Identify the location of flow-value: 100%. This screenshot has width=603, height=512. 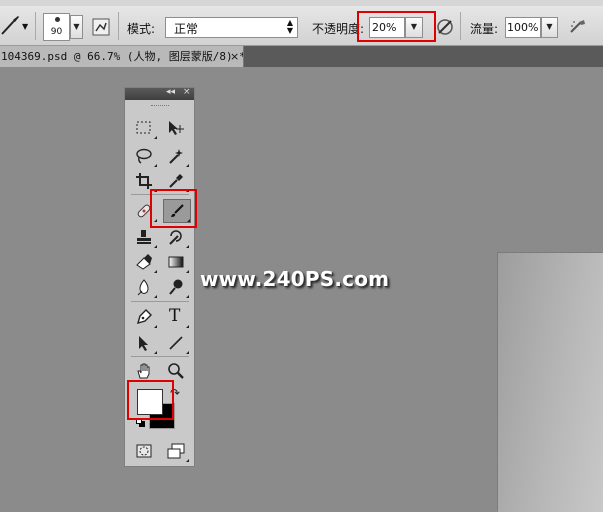
(523, 27).